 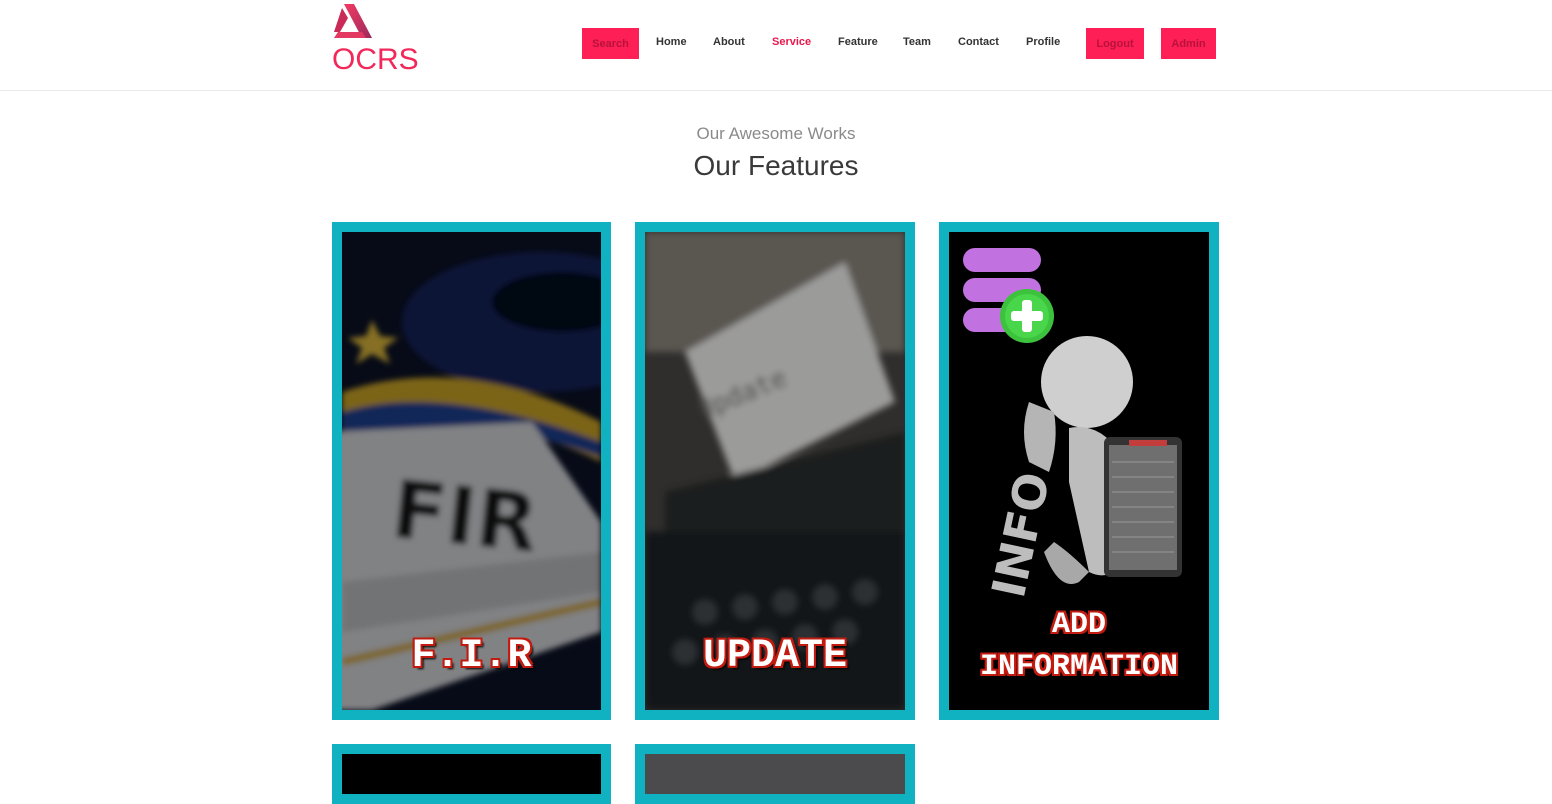 I want to click on info-letters-text: INFO, so click(x=1020, y=535).